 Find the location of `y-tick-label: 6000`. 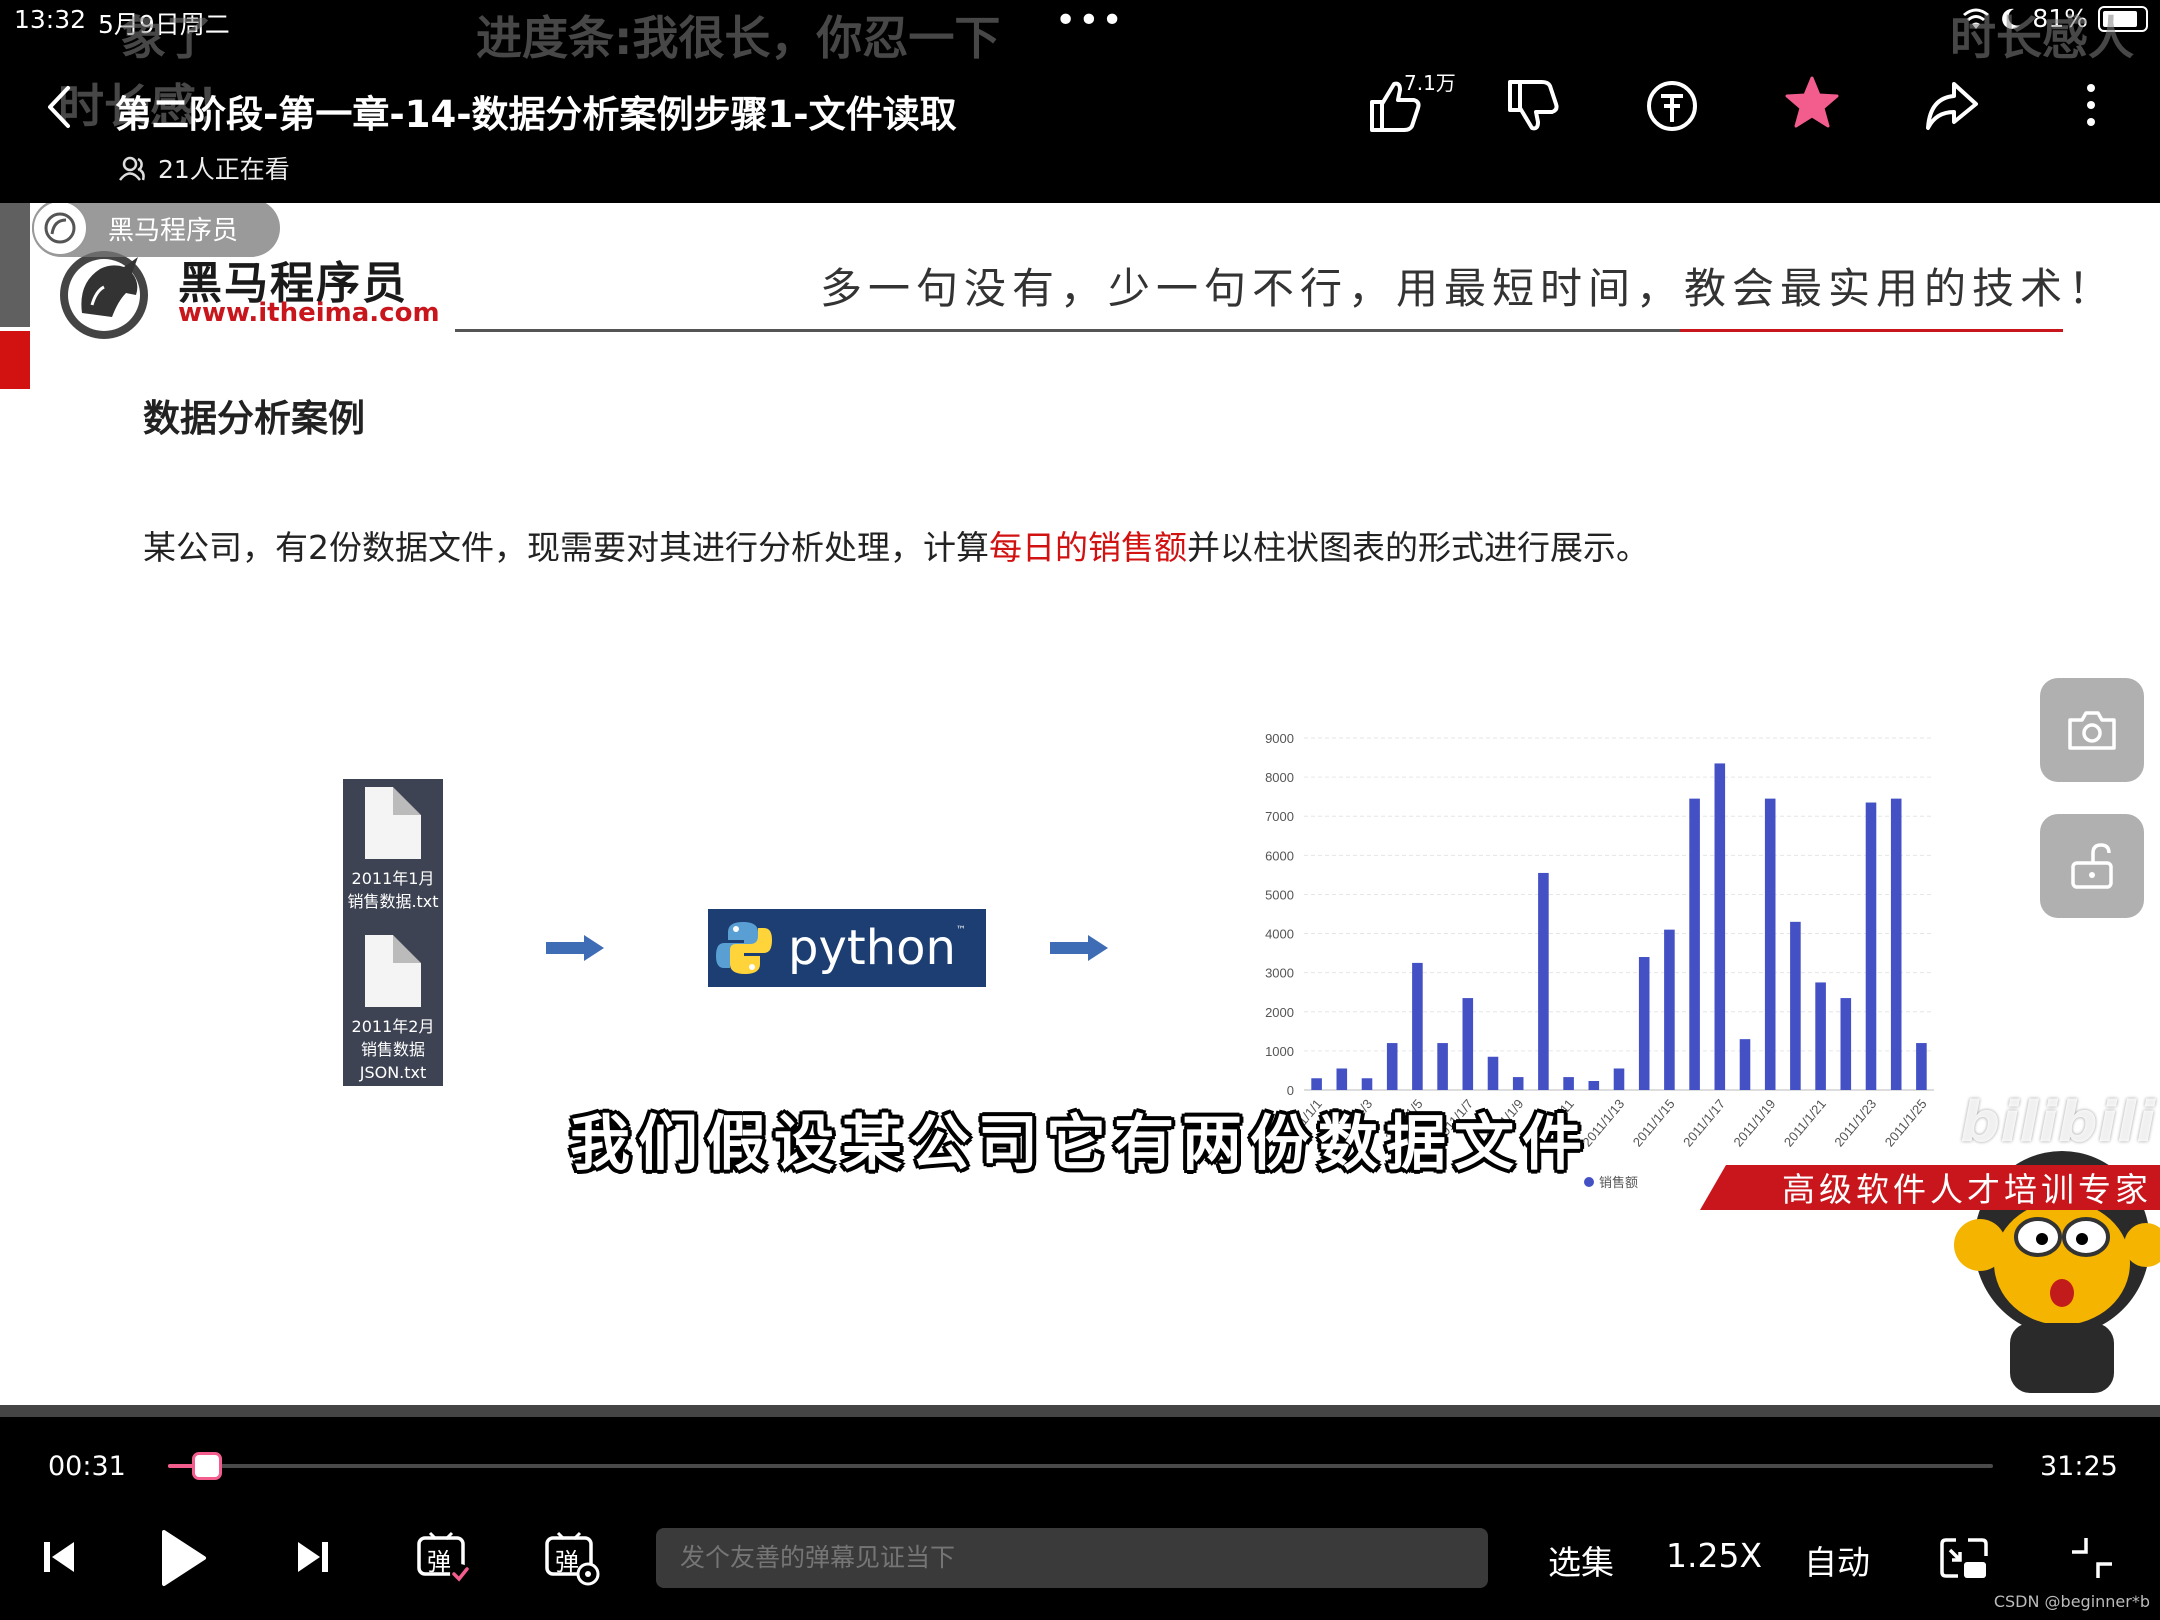

y-tick-label: 6000 is located at coordinates (1279, 855).